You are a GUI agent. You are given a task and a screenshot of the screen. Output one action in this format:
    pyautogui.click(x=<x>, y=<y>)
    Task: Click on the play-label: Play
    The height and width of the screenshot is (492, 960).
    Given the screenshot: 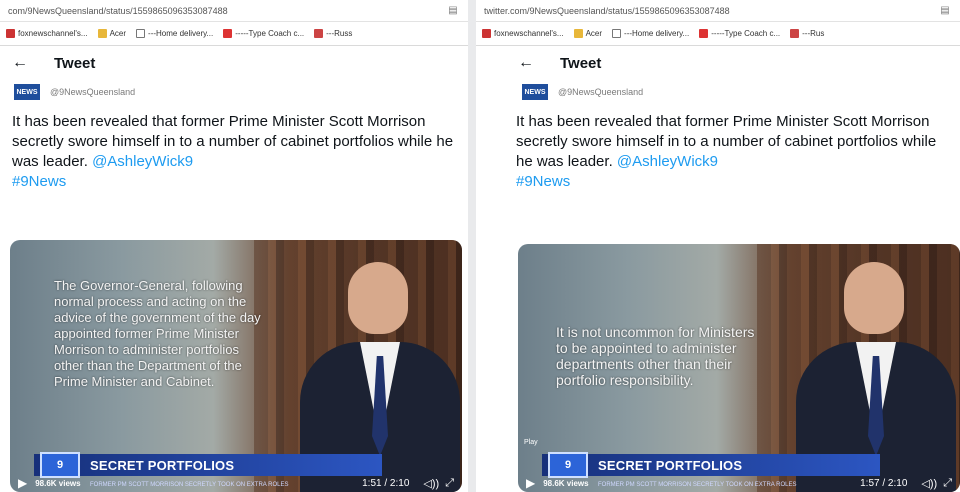 What is the action you would take?
    pyautogui.click(x=531, y=442)
    